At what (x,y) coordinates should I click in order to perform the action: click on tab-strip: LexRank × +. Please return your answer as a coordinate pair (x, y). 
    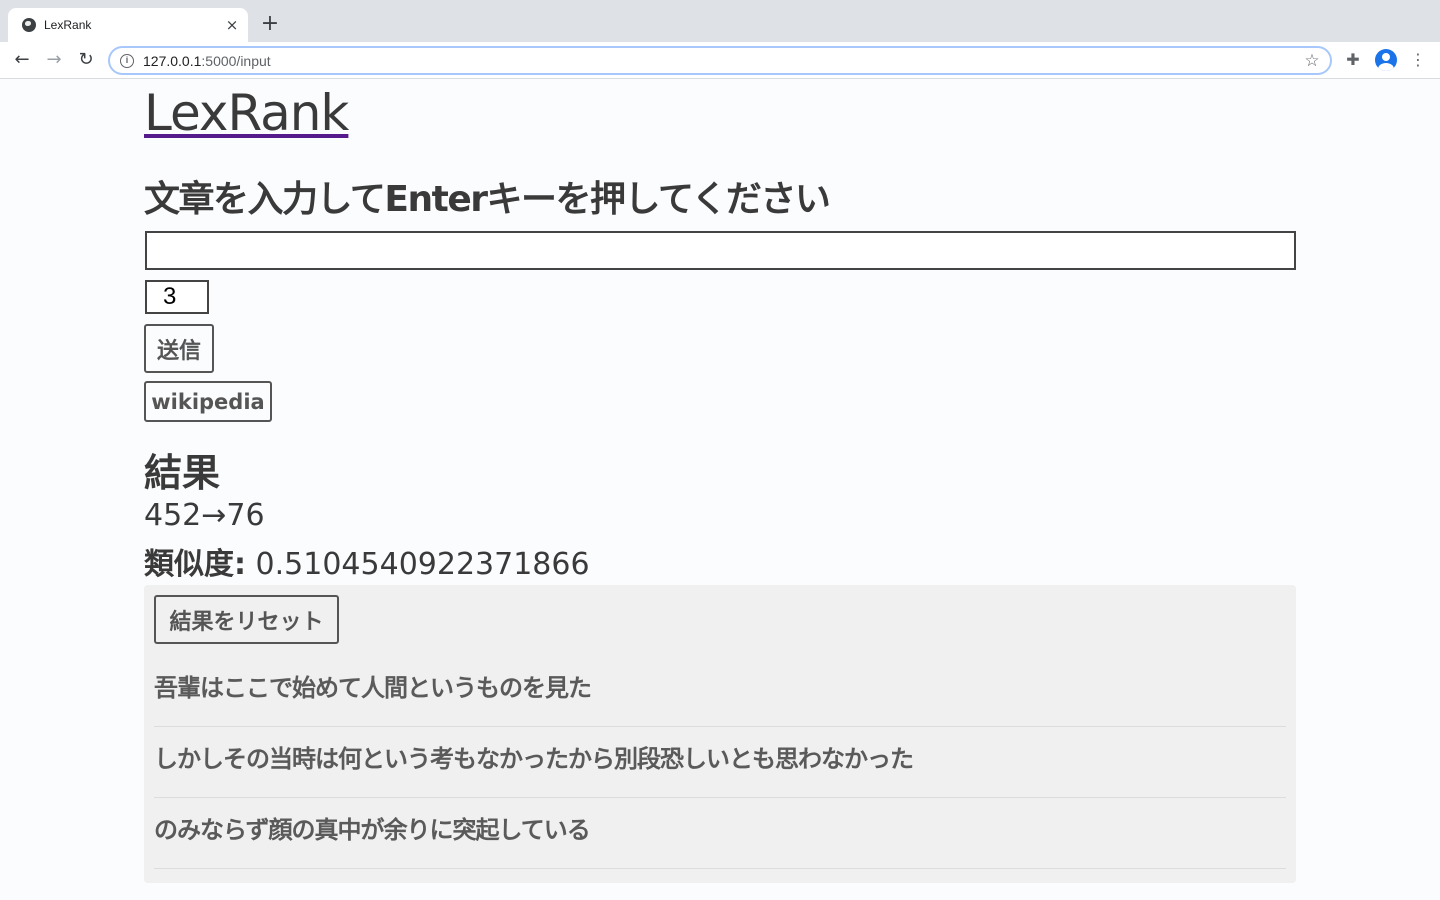
    Looking at the image, I should click on (720, 21).